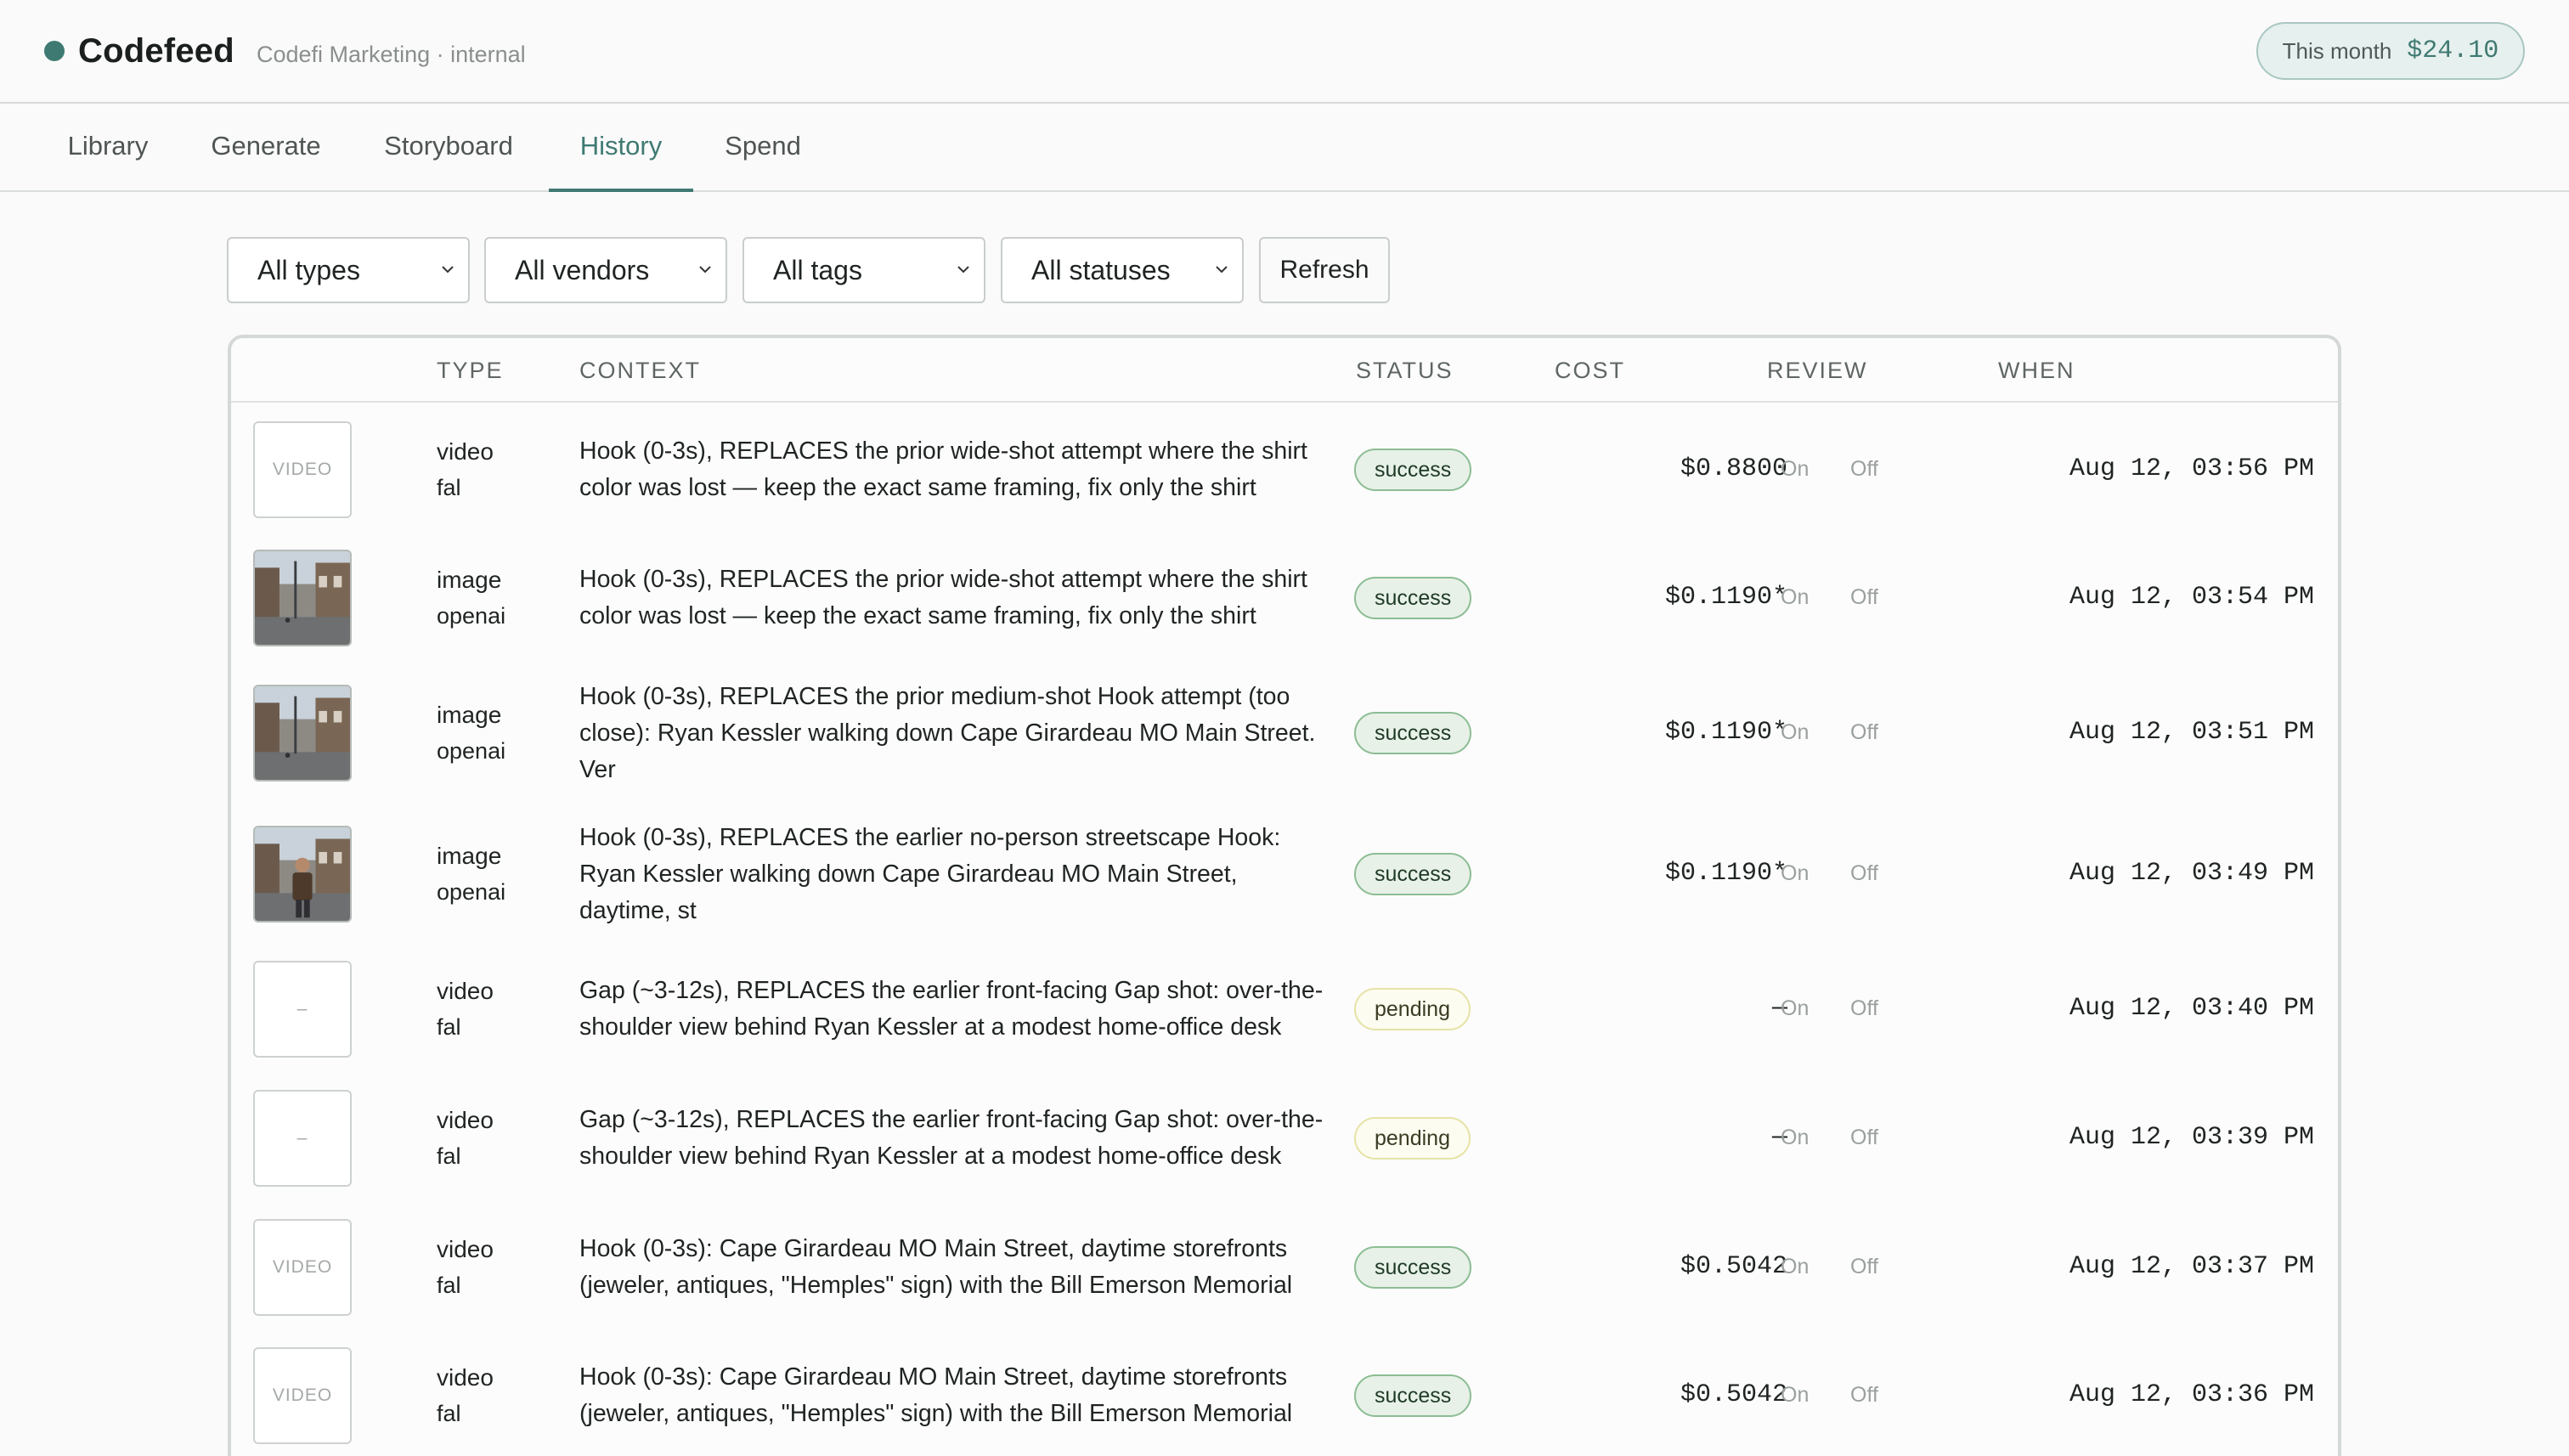 This screenshot has width=2569, height=1456. I want to click on type-filter-select: All types, so click(348, 270).